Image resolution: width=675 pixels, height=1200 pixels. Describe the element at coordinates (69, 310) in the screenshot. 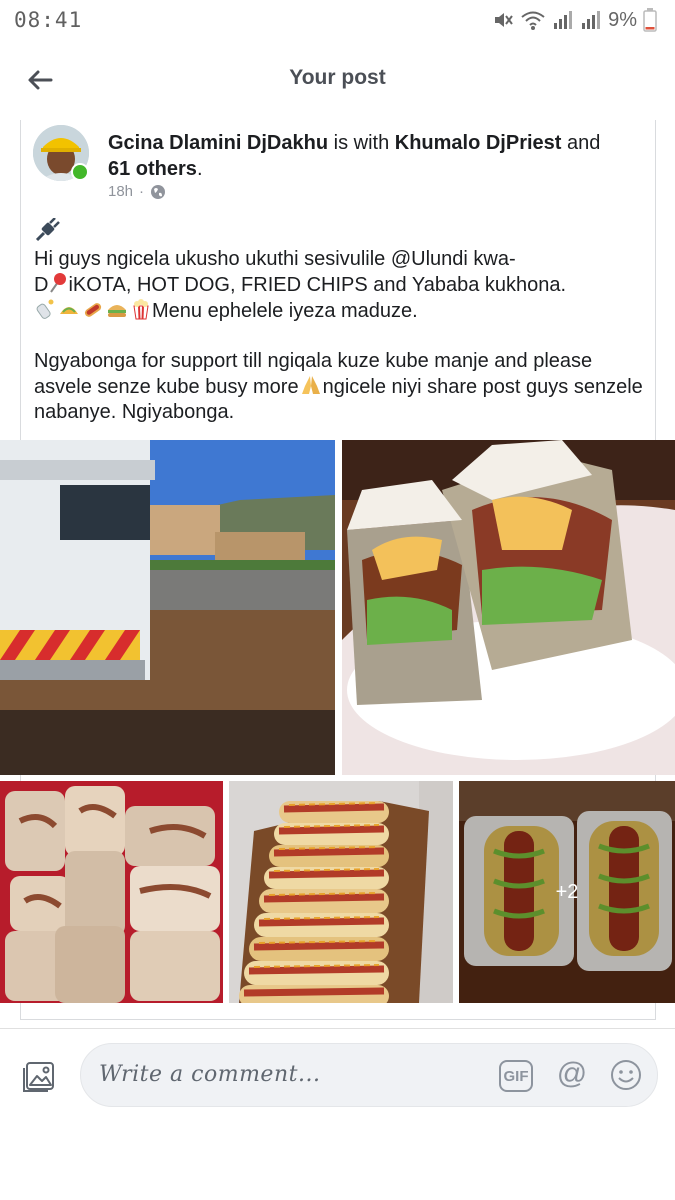

I see `taco-icon` at that location.